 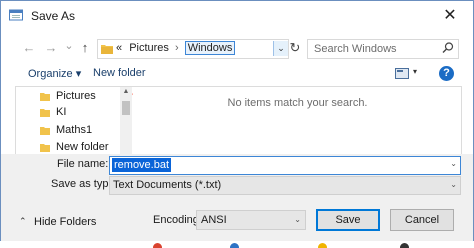 I want to click on notepad-icon, so click(x=16, y=15).